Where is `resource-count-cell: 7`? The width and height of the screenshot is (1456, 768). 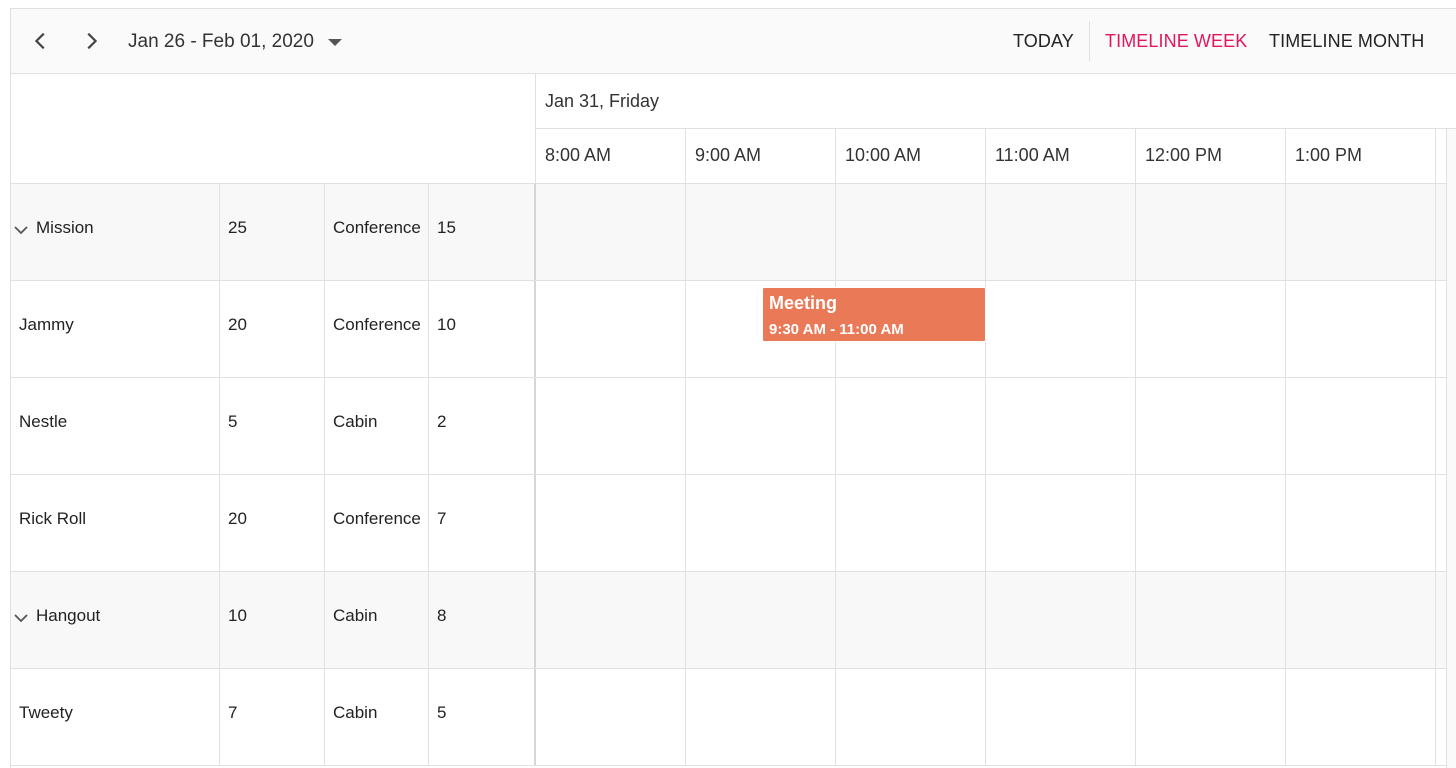 resource-count-cell: 7 is located at coordinates (482, 523).